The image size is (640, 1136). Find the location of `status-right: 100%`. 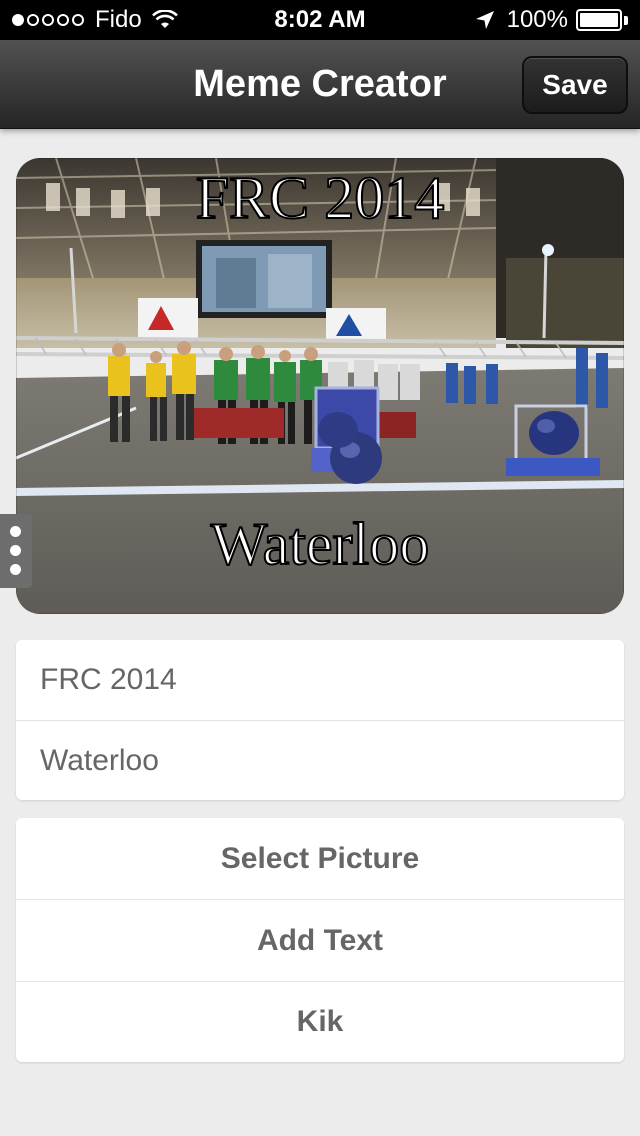

status-right: 100% is located at coordinates (551, 20).